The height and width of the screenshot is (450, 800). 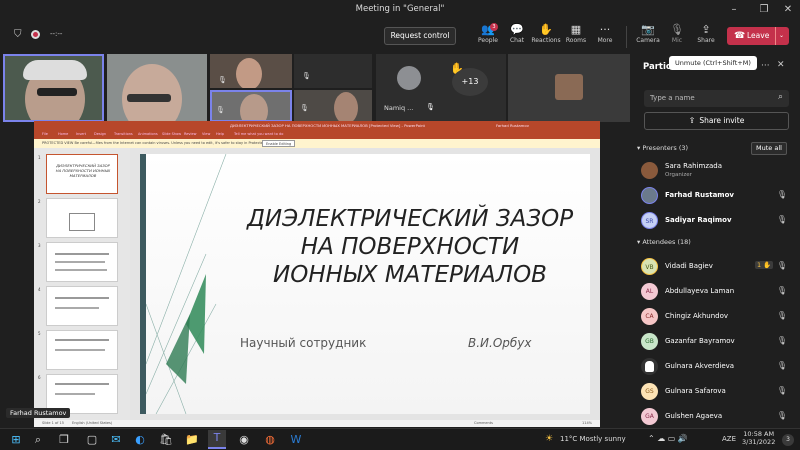 I want to click on video-tile-namiq: Namiq ... 🎙, so click(x=409, y=88).